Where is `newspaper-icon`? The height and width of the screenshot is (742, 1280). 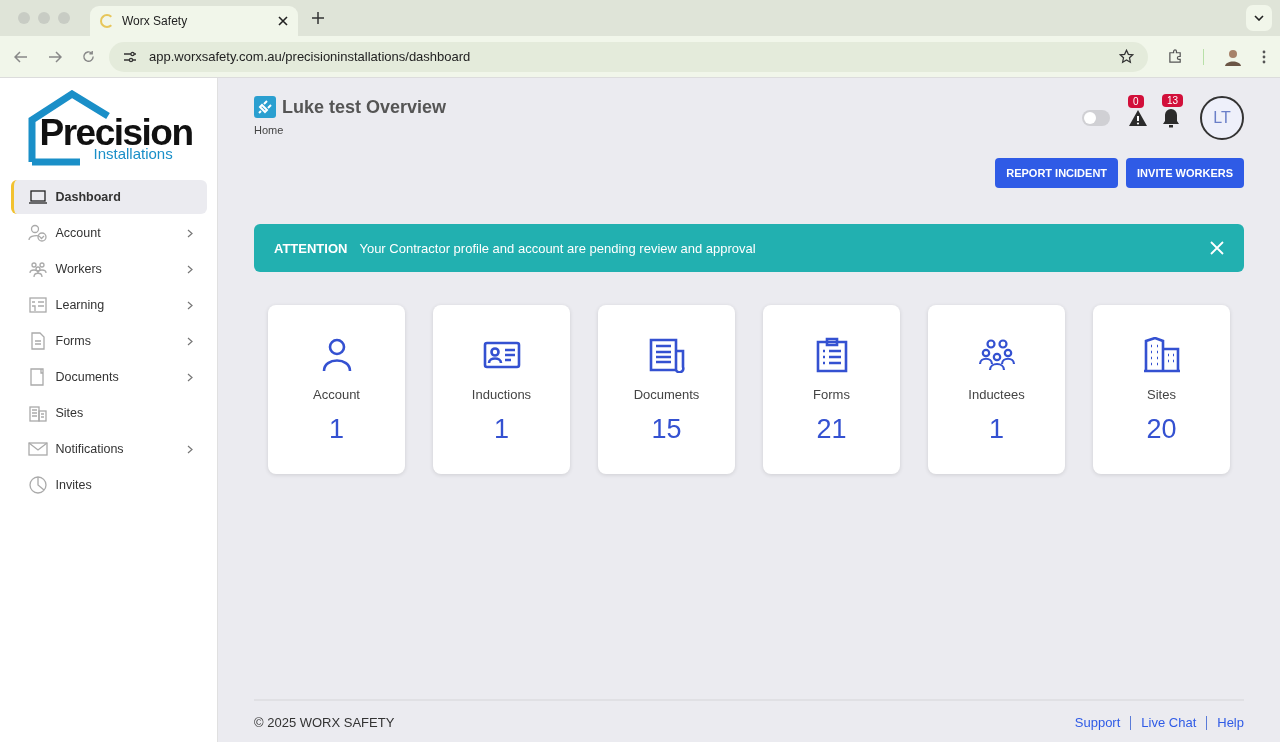
newspaper-icon is located at coordinates (666, 355).